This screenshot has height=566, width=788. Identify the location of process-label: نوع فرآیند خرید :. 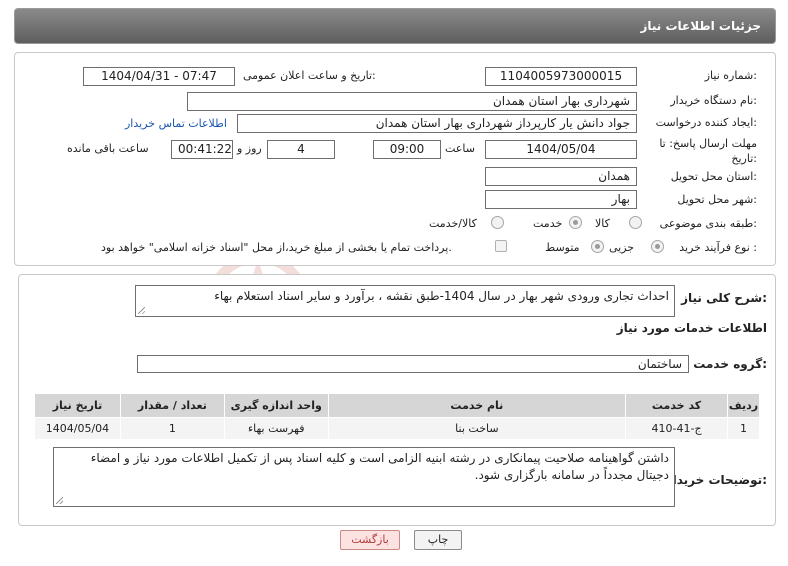
(718, 247).